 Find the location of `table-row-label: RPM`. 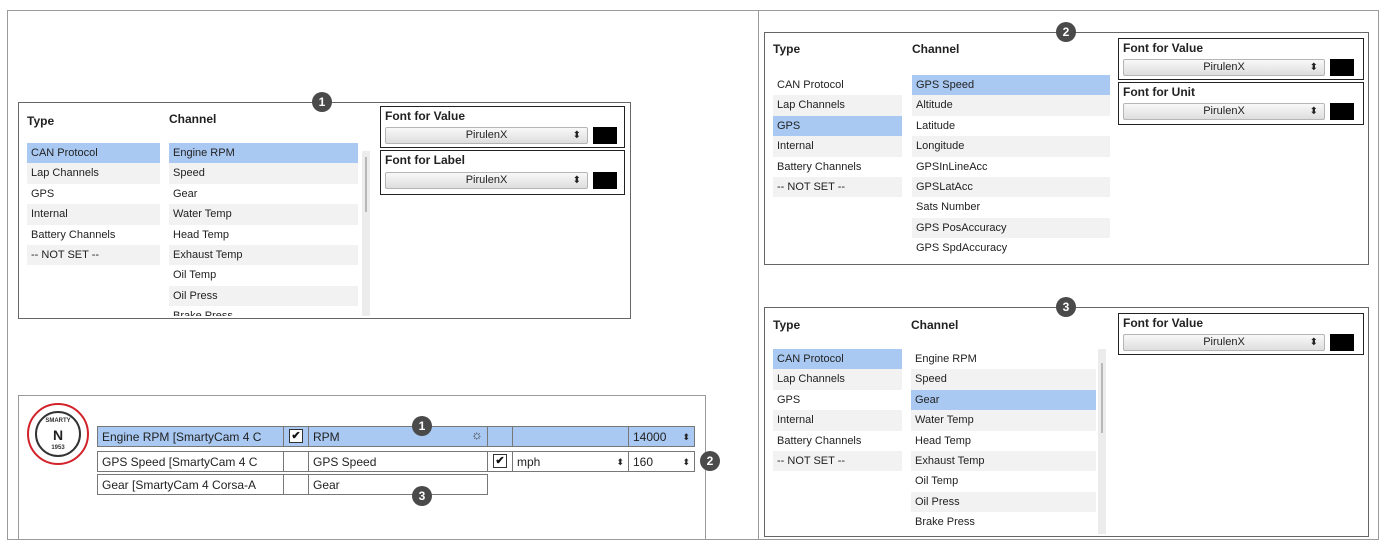

table-row-label: RPM is located at coordinates (398, 436).